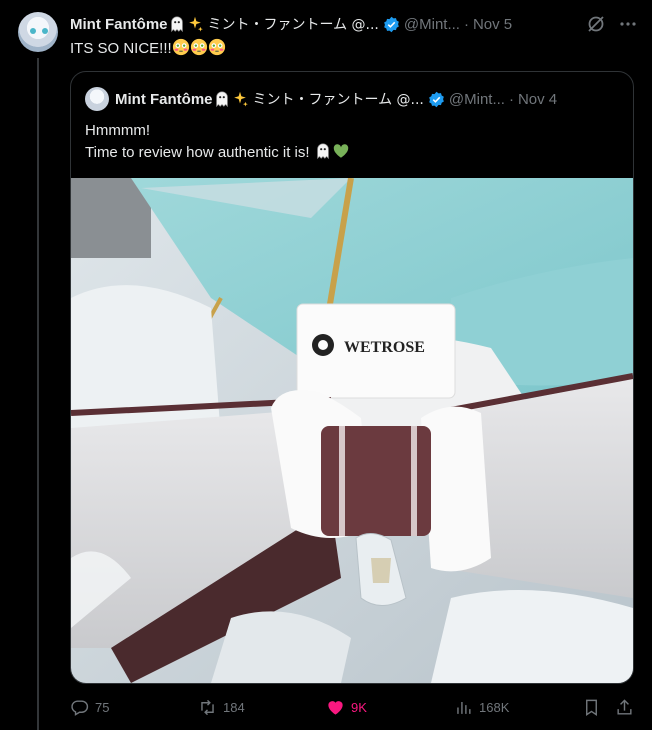 Image resolution: width=652 pixels, height=730 pixels. Describe the element at coordinates (628, 24) in the screenshot. I see `more-options-icon` at that location.